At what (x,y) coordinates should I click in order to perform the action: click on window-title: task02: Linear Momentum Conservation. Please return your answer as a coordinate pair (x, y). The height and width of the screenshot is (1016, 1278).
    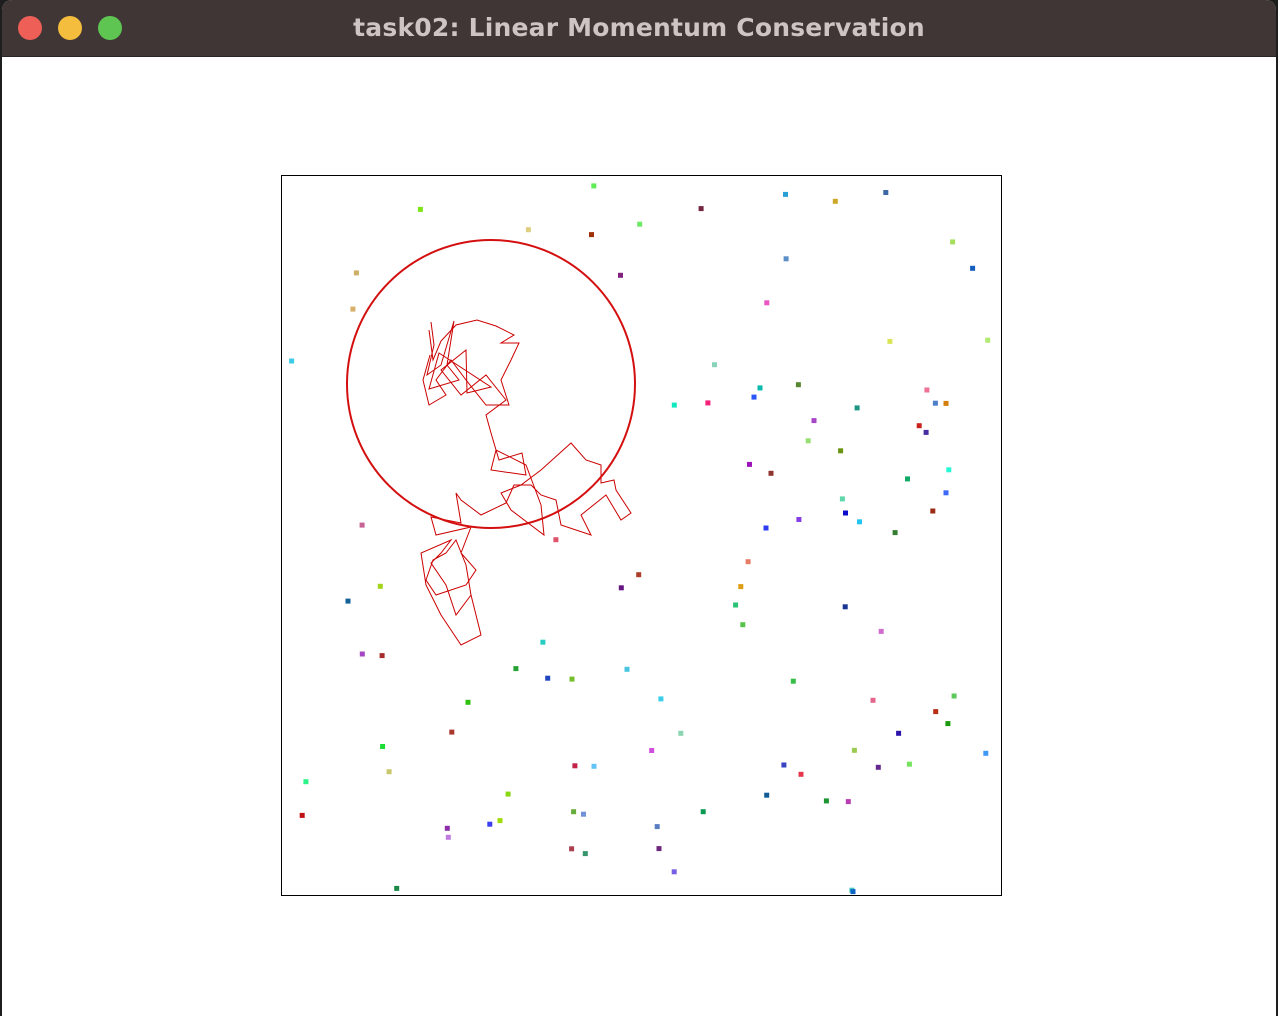
    Looking at the image, I should click on (639, 27).